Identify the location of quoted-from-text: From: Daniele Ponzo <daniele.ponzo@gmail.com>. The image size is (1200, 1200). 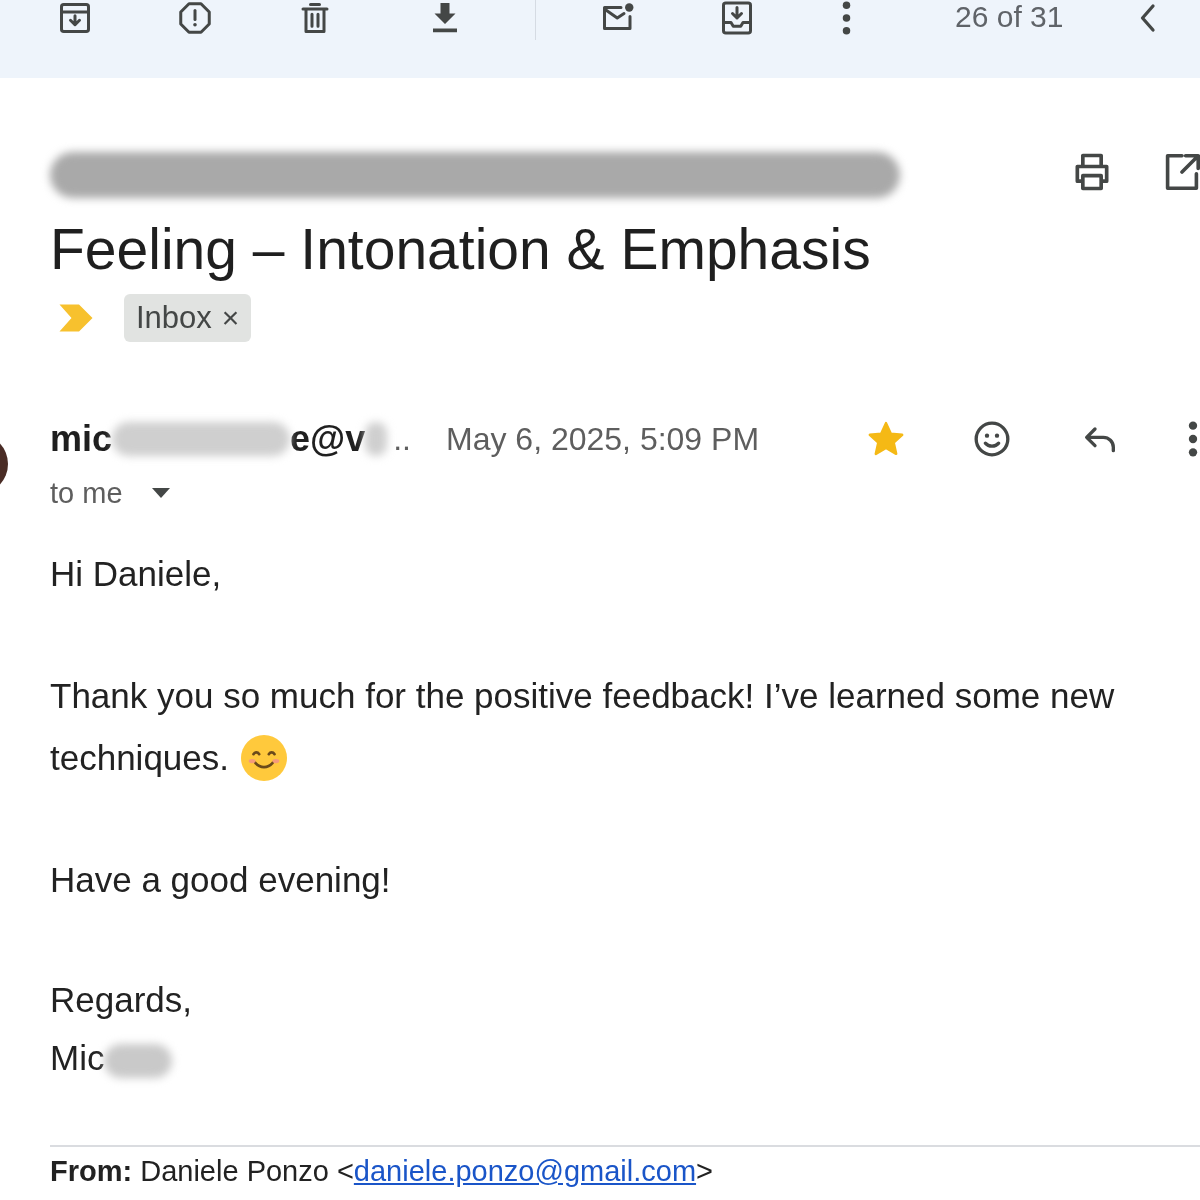
(381, 1171).